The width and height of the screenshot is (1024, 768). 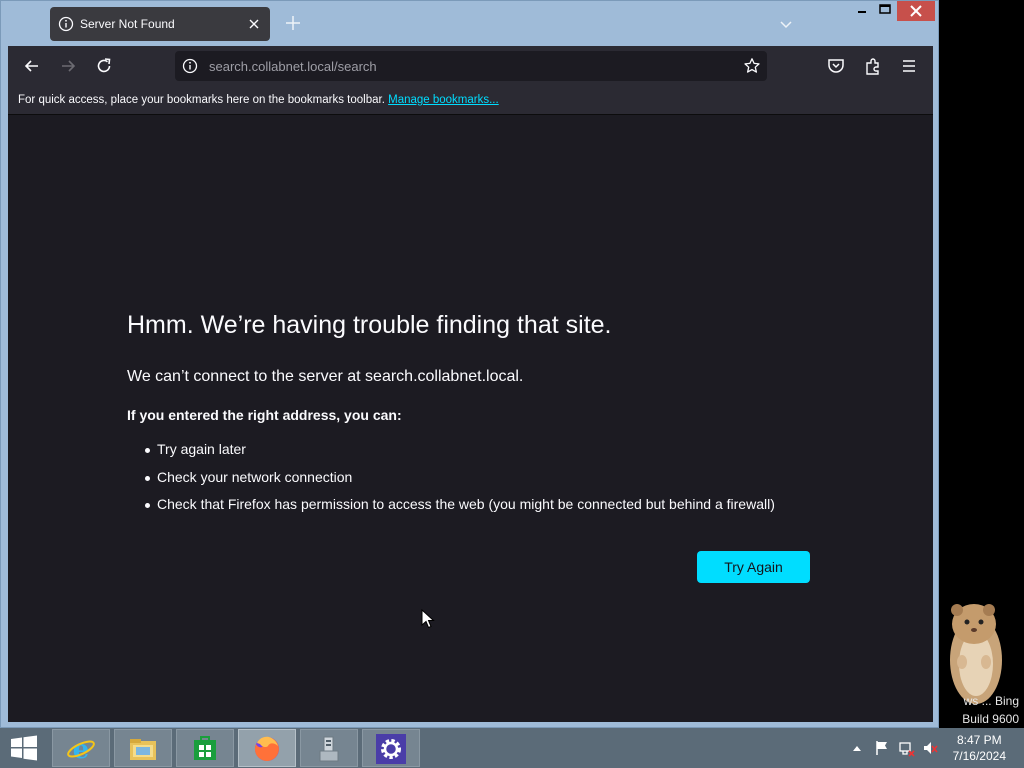 What do you see at coordinates (293, 23) in the screenshot?
I see `new-tab-icon` at bounding box center [293, 23].